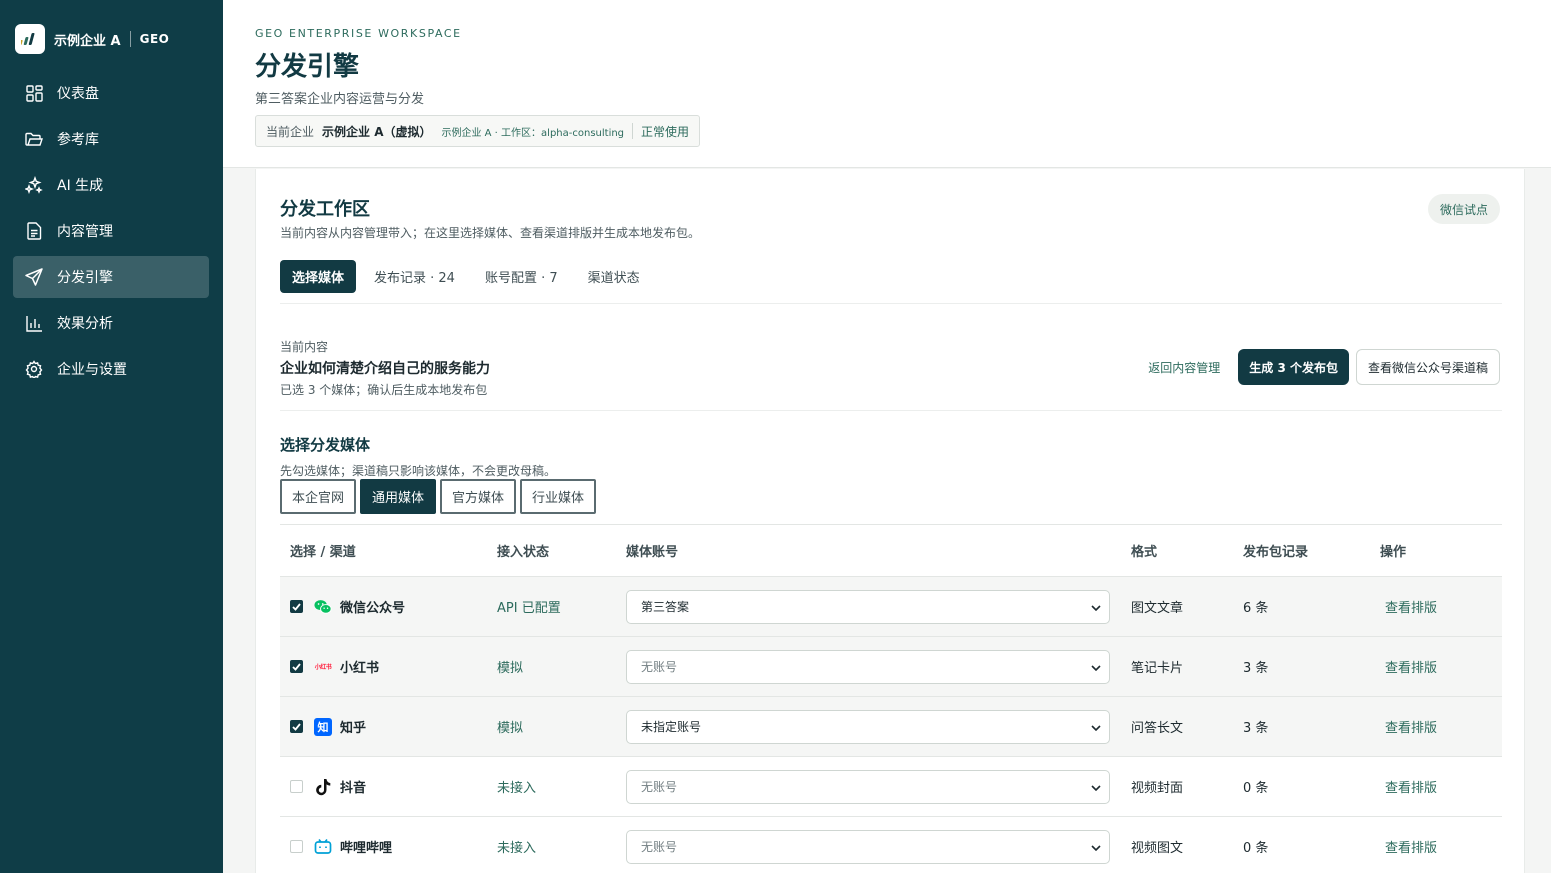 The width and height of the screenshot is (1551, 873). What do you see at coordinates (323, 847) in the screenshot?
I see `bilibili-icon` at bounding box center [323, 847].